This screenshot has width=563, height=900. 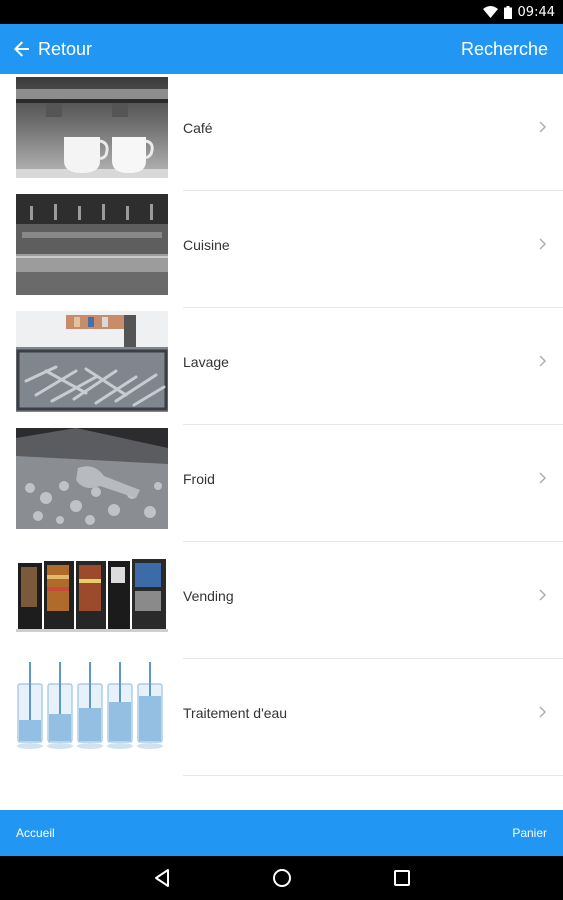 What do you see at coordinates (281, 483) in the screenshot?
I see `list-item-froid: Froid` at bounding box center [281, 483].